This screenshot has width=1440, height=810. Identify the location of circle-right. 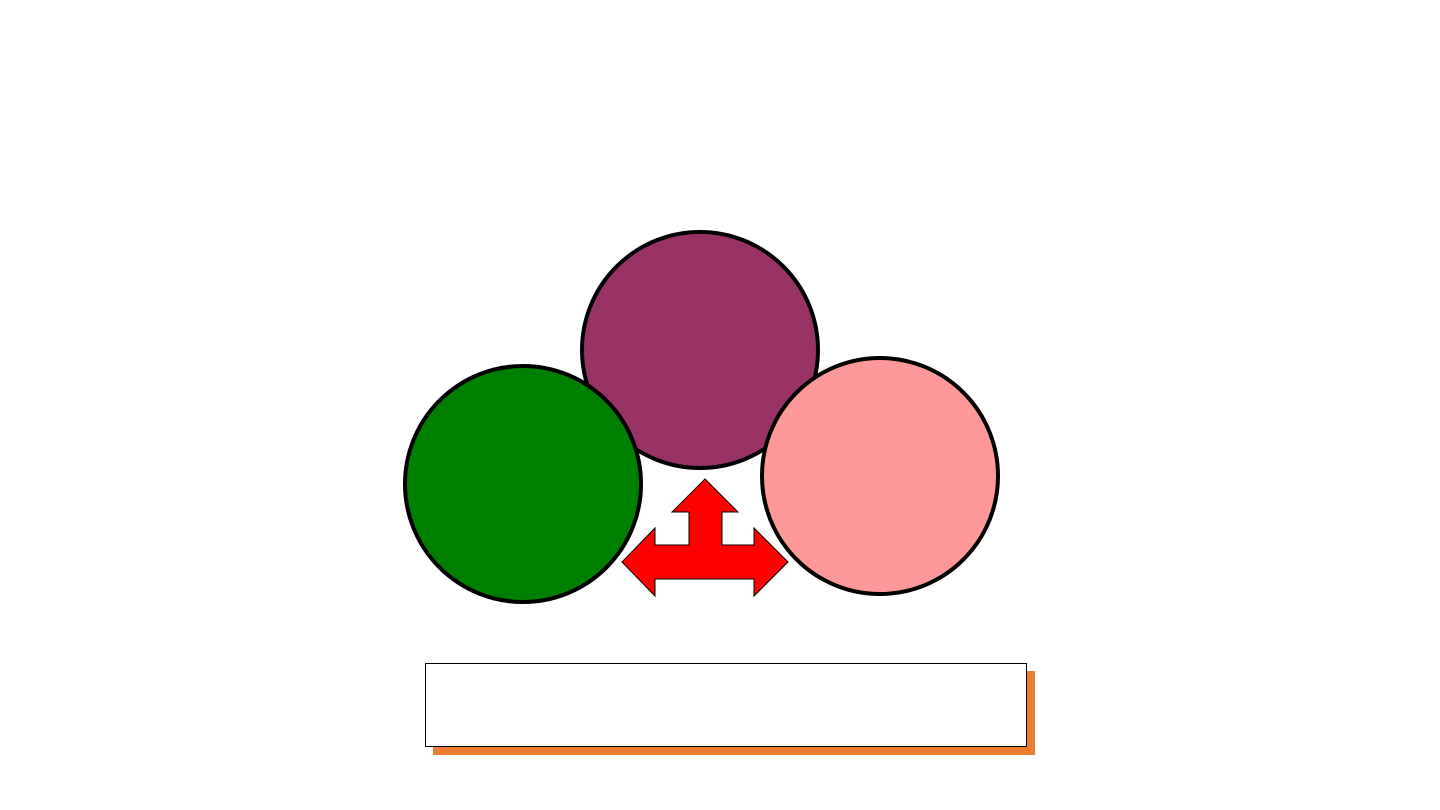
(880, 476).